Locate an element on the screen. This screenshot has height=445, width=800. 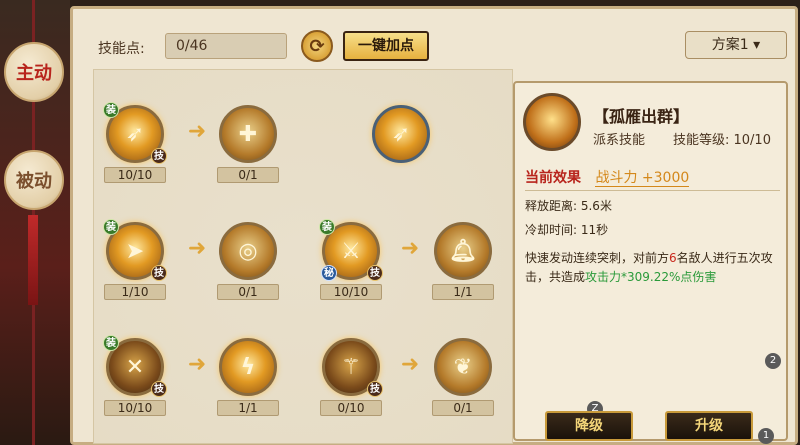
phoenix-icon: ❦ is located at coordinates (463, 367).